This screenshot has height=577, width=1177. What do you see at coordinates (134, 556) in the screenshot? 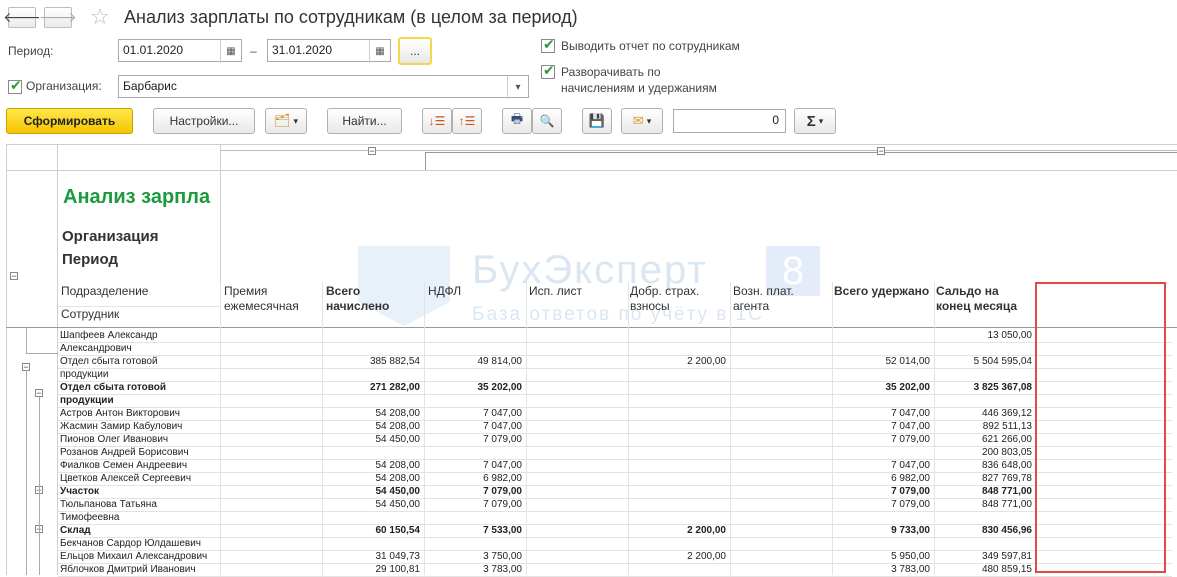
I see `row-name: Ельцов Михаил Александрович` at bounding box center [134, 556].